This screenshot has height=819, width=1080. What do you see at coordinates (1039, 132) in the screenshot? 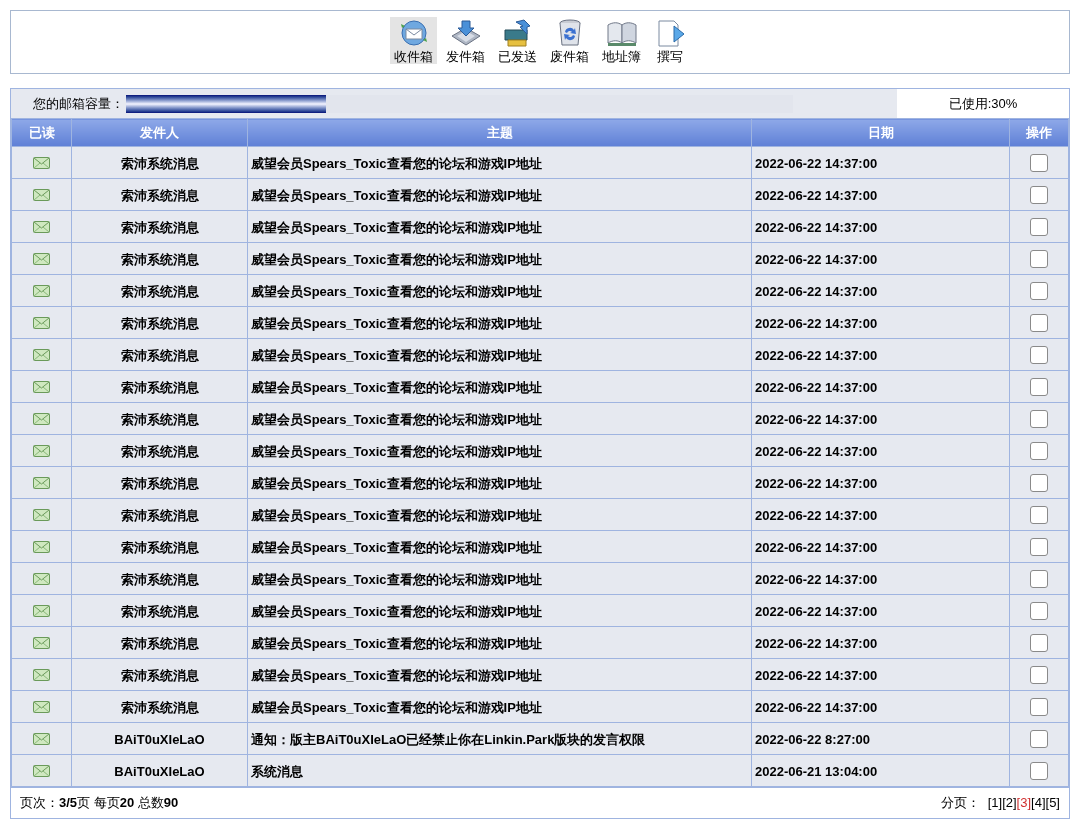
I see `column-header: 操作` at bounding box center [1039, 132].